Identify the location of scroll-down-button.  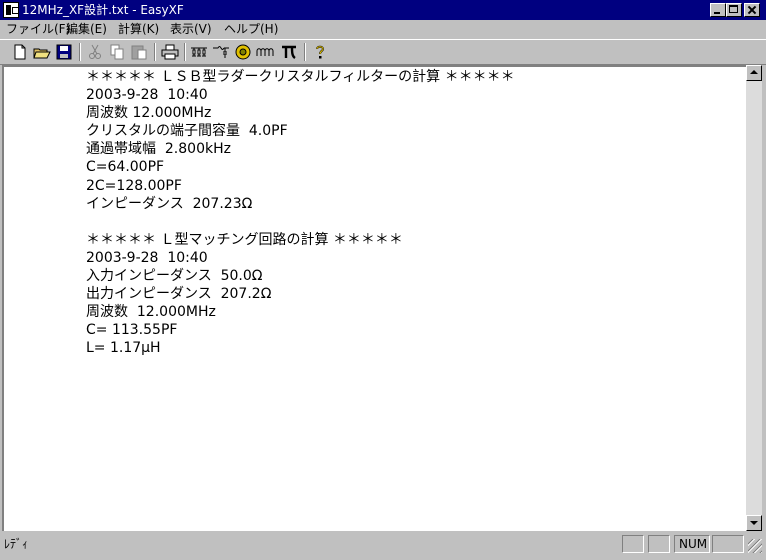
(754, 523).